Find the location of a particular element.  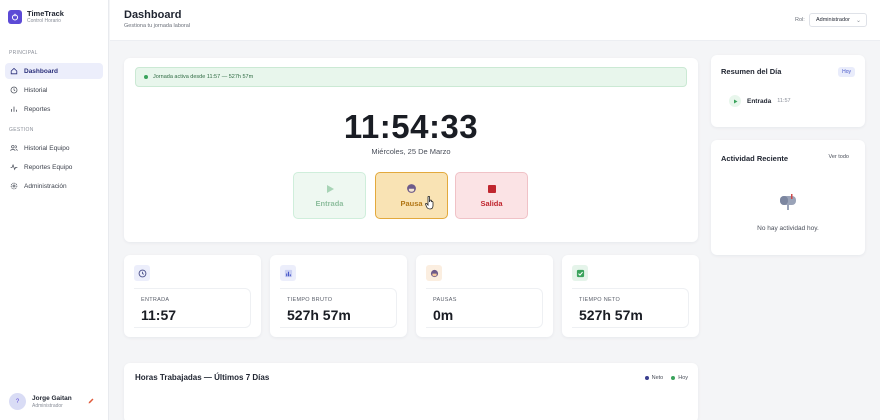

chart-legend: Neto Hoy is located at coordinates (666, 378).